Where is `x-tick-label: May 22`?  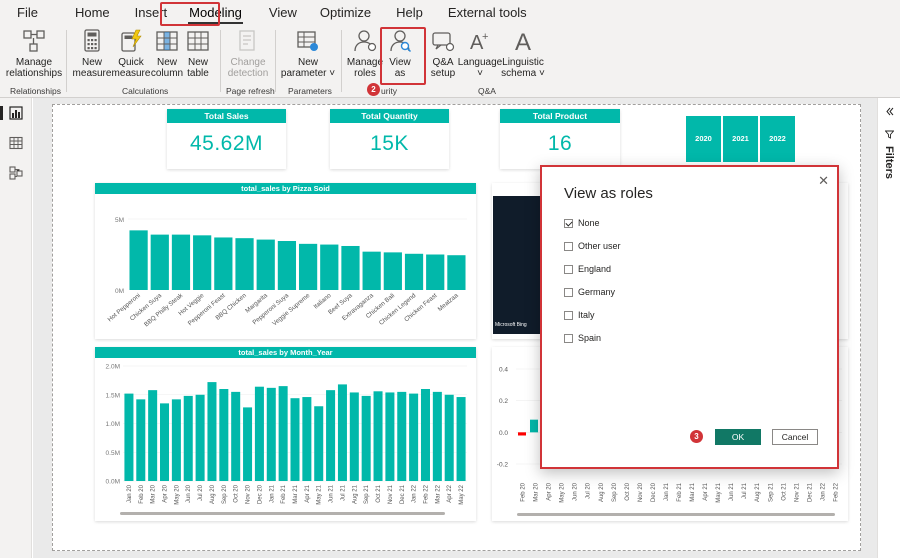
x-tick-label: May 22 is located at coordinates (462, 494).